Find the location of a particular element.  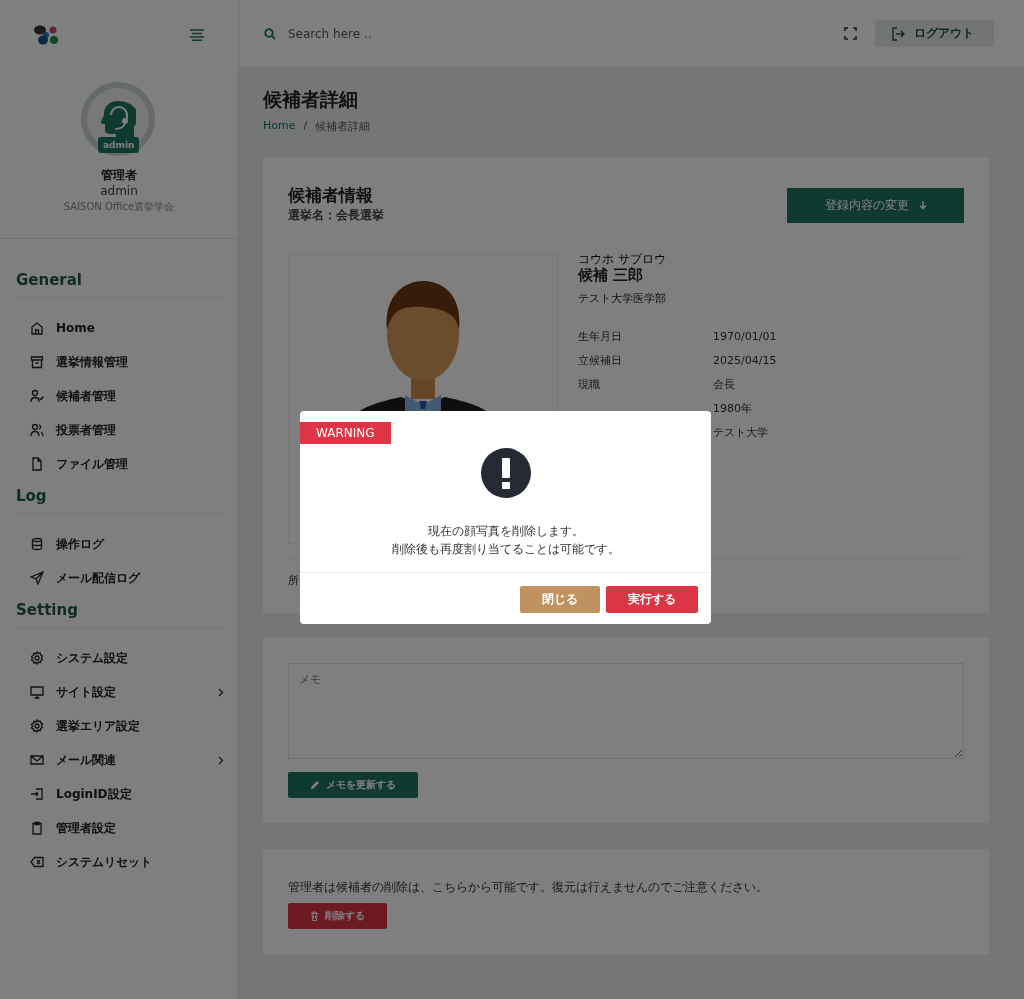

logo-icon is located at coordinates (46, 35).